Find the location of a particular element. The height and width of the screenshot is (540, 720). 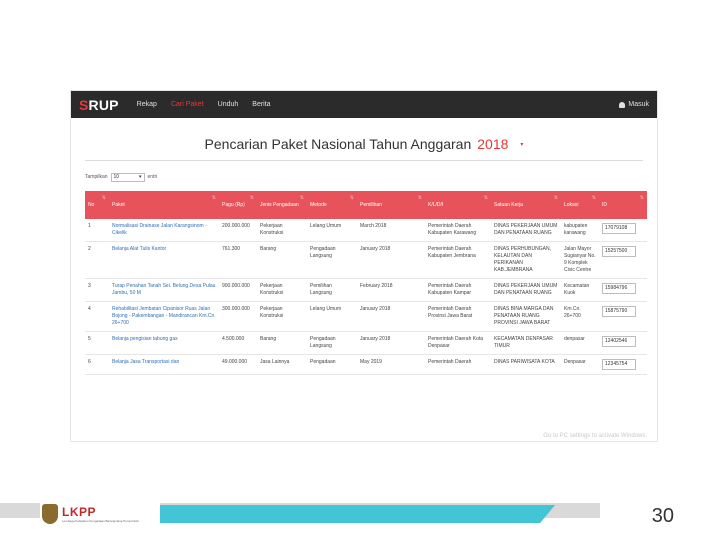

login-label: Masuk is located at coordinates (638, 104).